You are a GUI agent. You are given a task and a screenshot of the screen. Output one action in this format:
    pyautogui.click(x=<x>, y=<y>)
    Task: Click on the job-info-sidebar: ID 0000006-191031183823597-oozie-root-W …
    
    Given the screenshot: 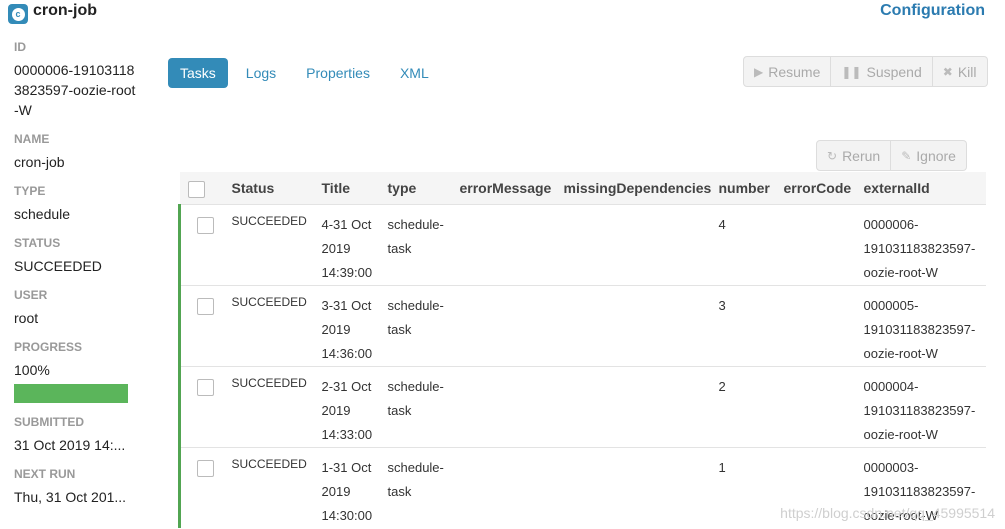 What is the action you would take?
    pyautogui.click(x=76, y=279)
    